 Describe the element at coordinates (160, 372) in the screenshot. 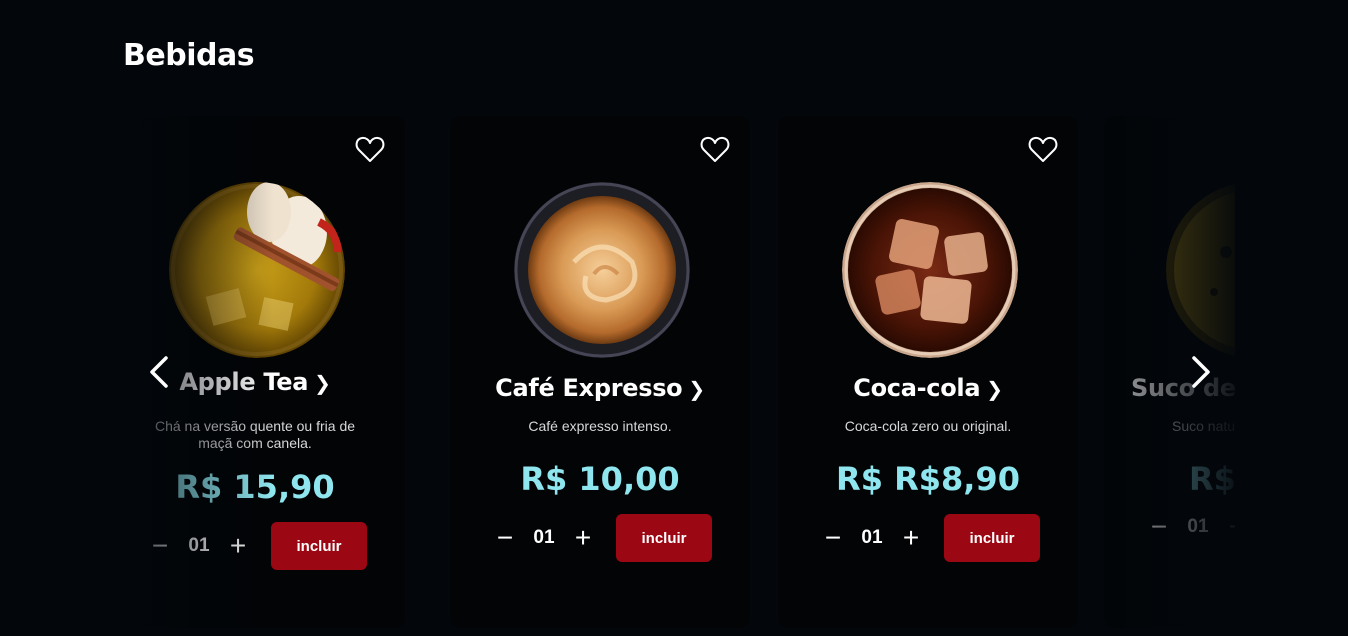

I see `chevron-left-icon` at that location.